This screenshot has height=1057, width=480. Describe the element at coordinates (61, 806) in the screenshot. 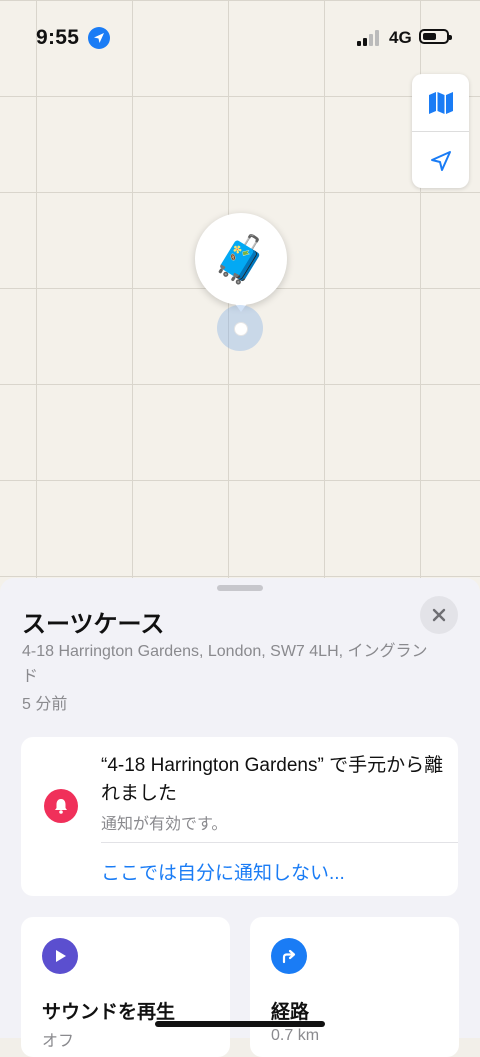

I see `bell-icon` at that location.